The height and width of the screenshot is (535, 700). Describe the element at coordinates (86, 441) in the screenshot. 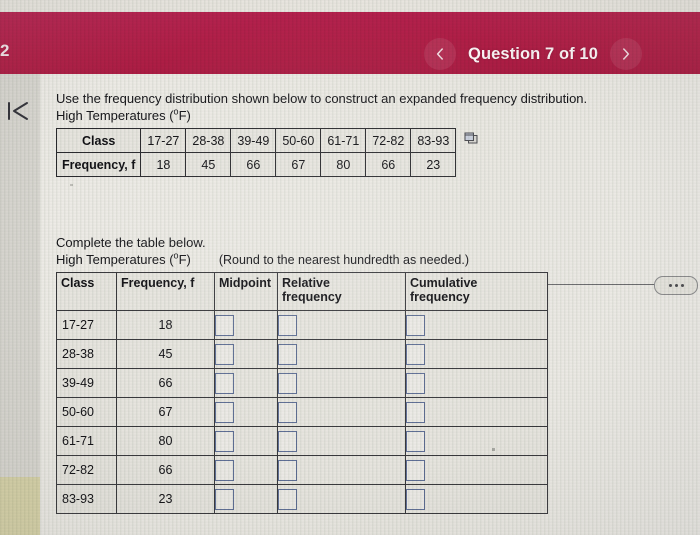

I see `row-class-label: 61-71` at that location.